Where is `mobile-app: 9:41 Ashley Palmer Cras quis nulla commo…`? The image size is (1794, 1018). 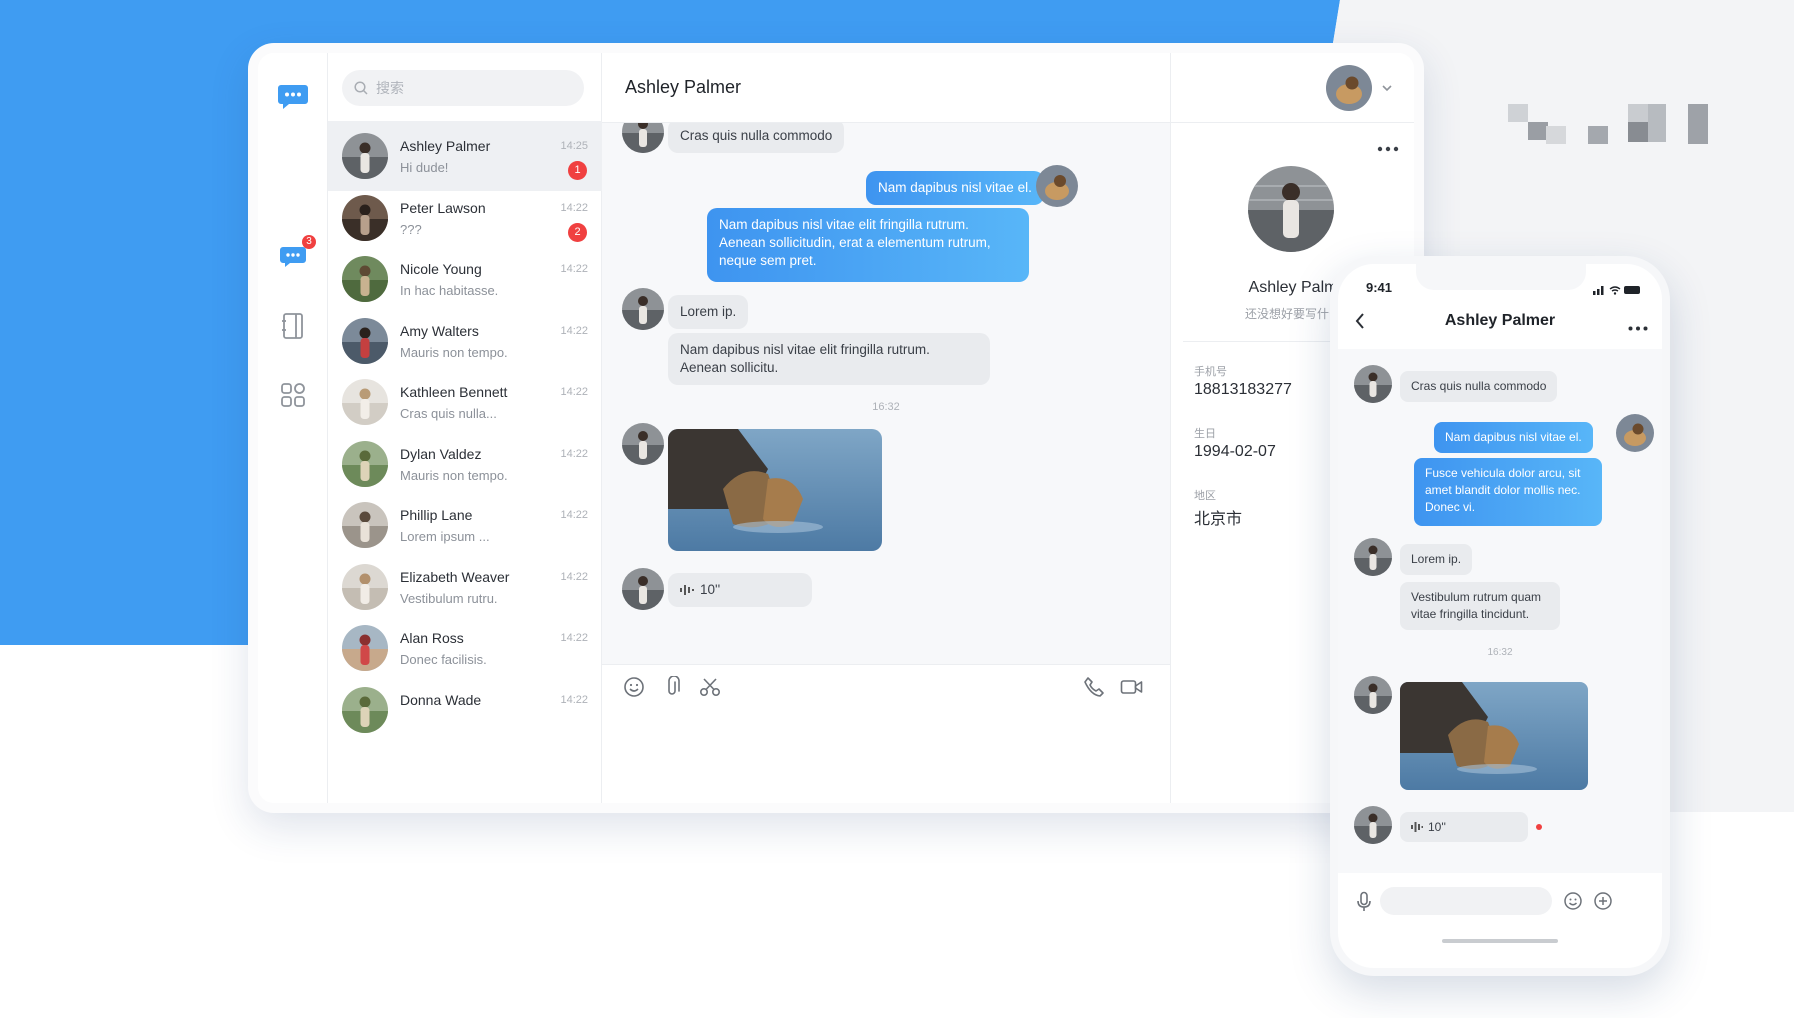
mobile-app: 9:41 Ashley Palmer Cras quis nulla commo… is located at coordinates (1500, 616).